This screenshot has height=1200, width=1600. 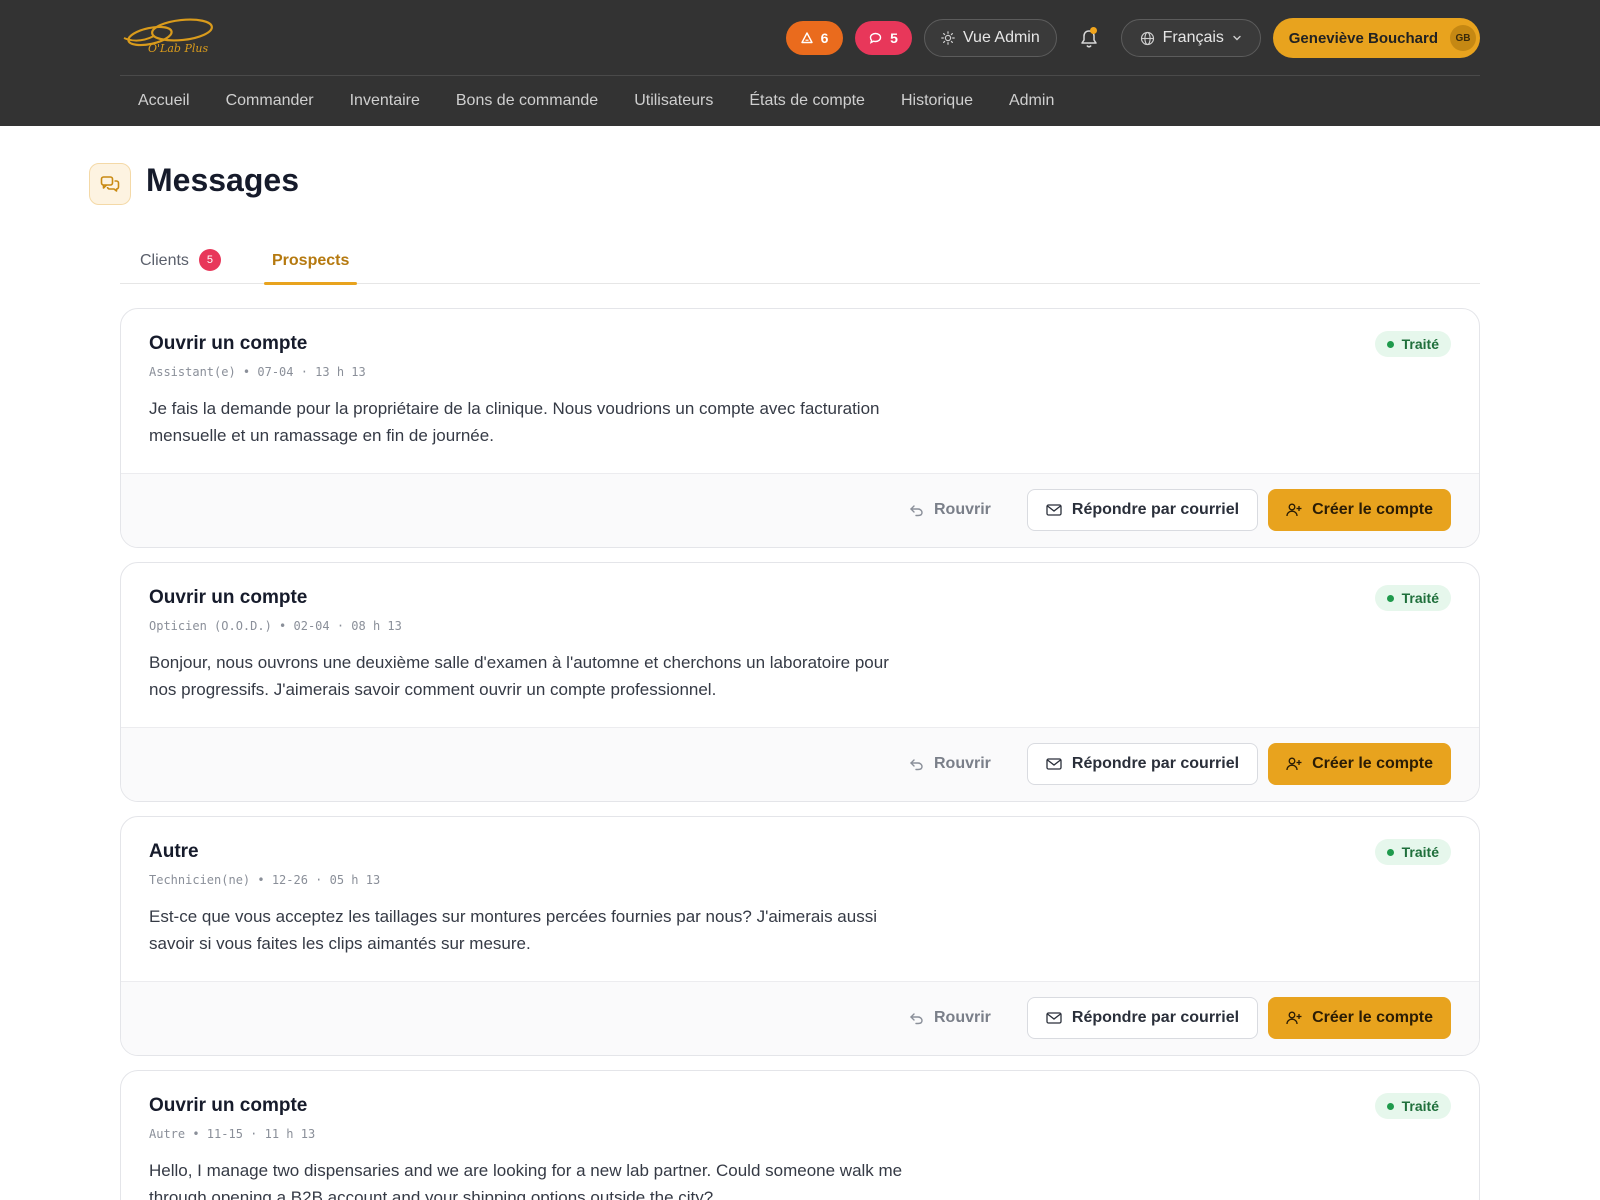 I want to click on alerts-button: 6, so click(x=814, y=38).